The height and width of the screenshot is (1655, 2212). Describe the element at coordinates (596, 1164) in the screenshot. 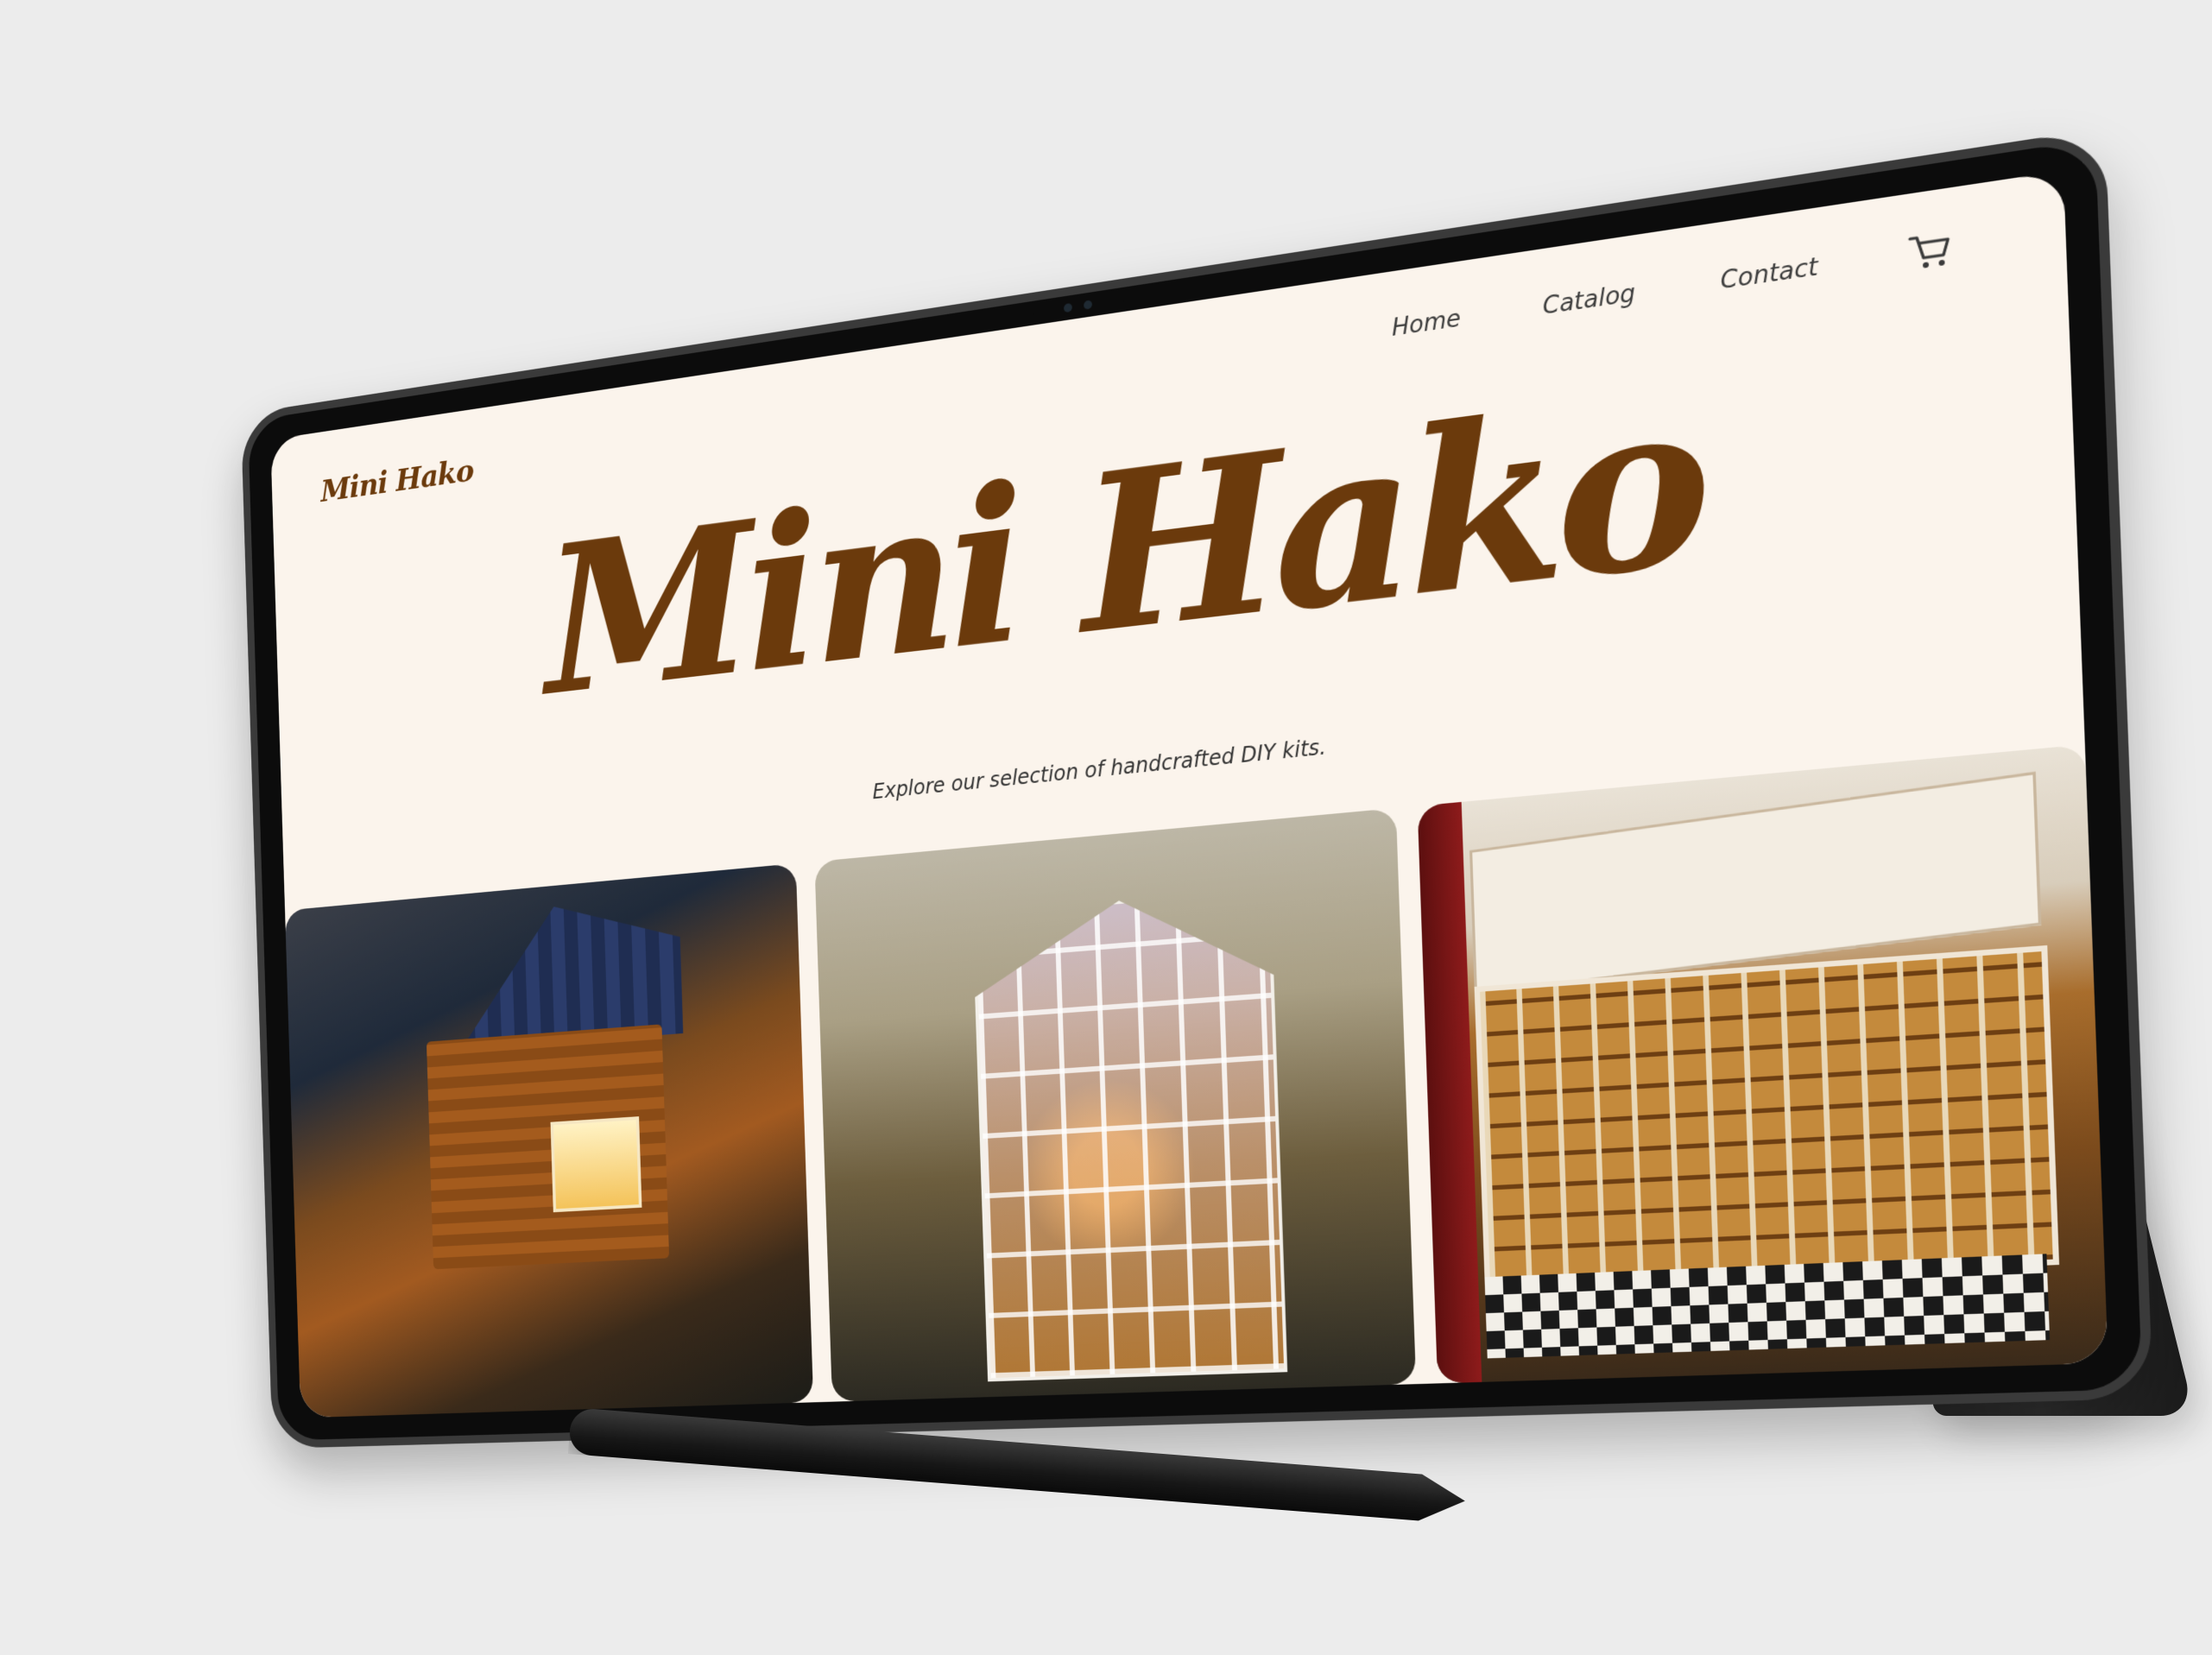

I see `treehouse-window-image` at that location.